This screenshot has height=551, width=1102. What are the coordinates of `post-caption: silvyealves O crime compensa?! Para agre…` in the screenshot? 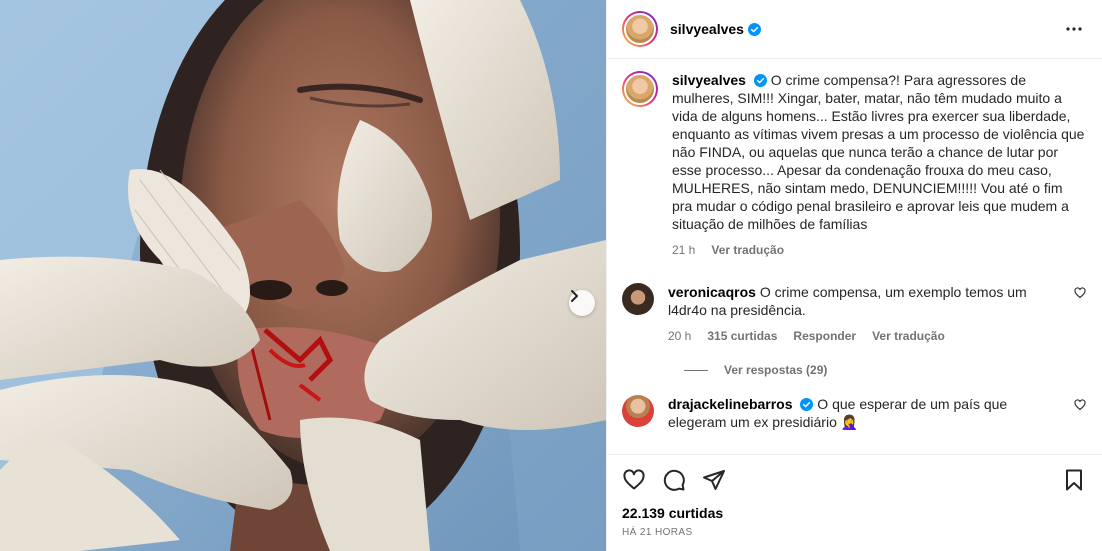 It's located at (854, 165).